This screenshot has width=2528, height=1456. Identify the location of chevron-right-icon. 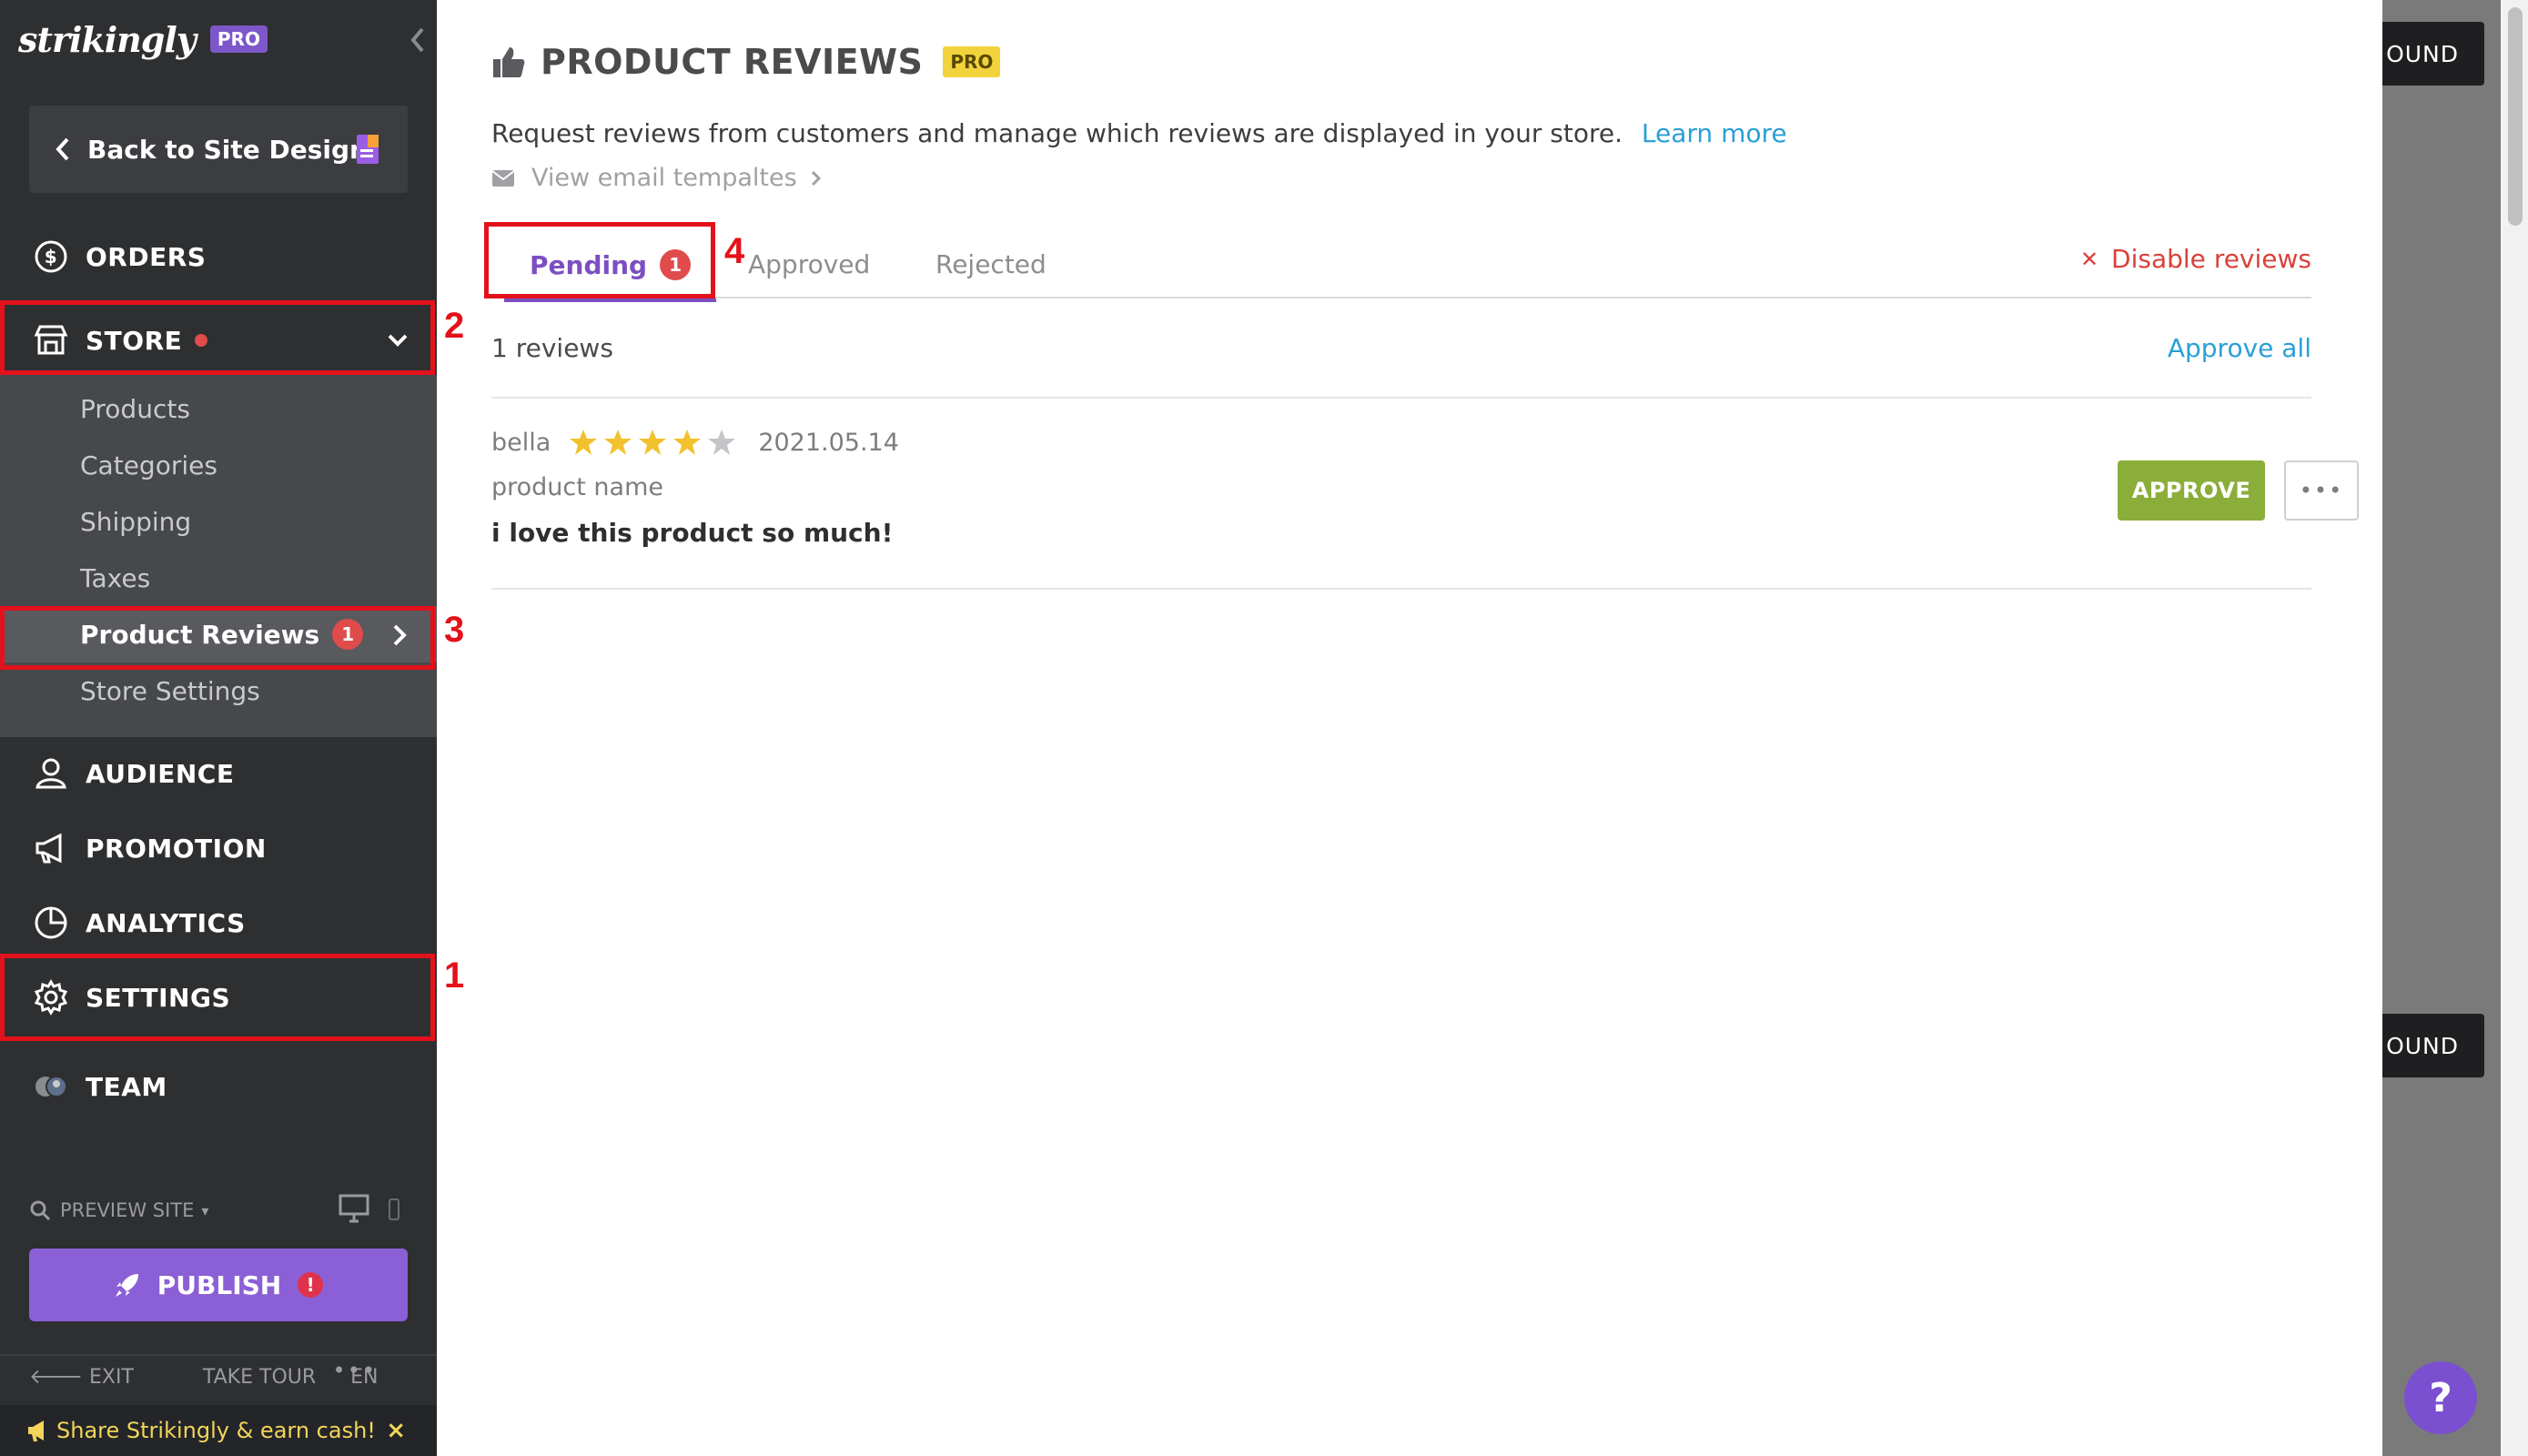
(816, 178).